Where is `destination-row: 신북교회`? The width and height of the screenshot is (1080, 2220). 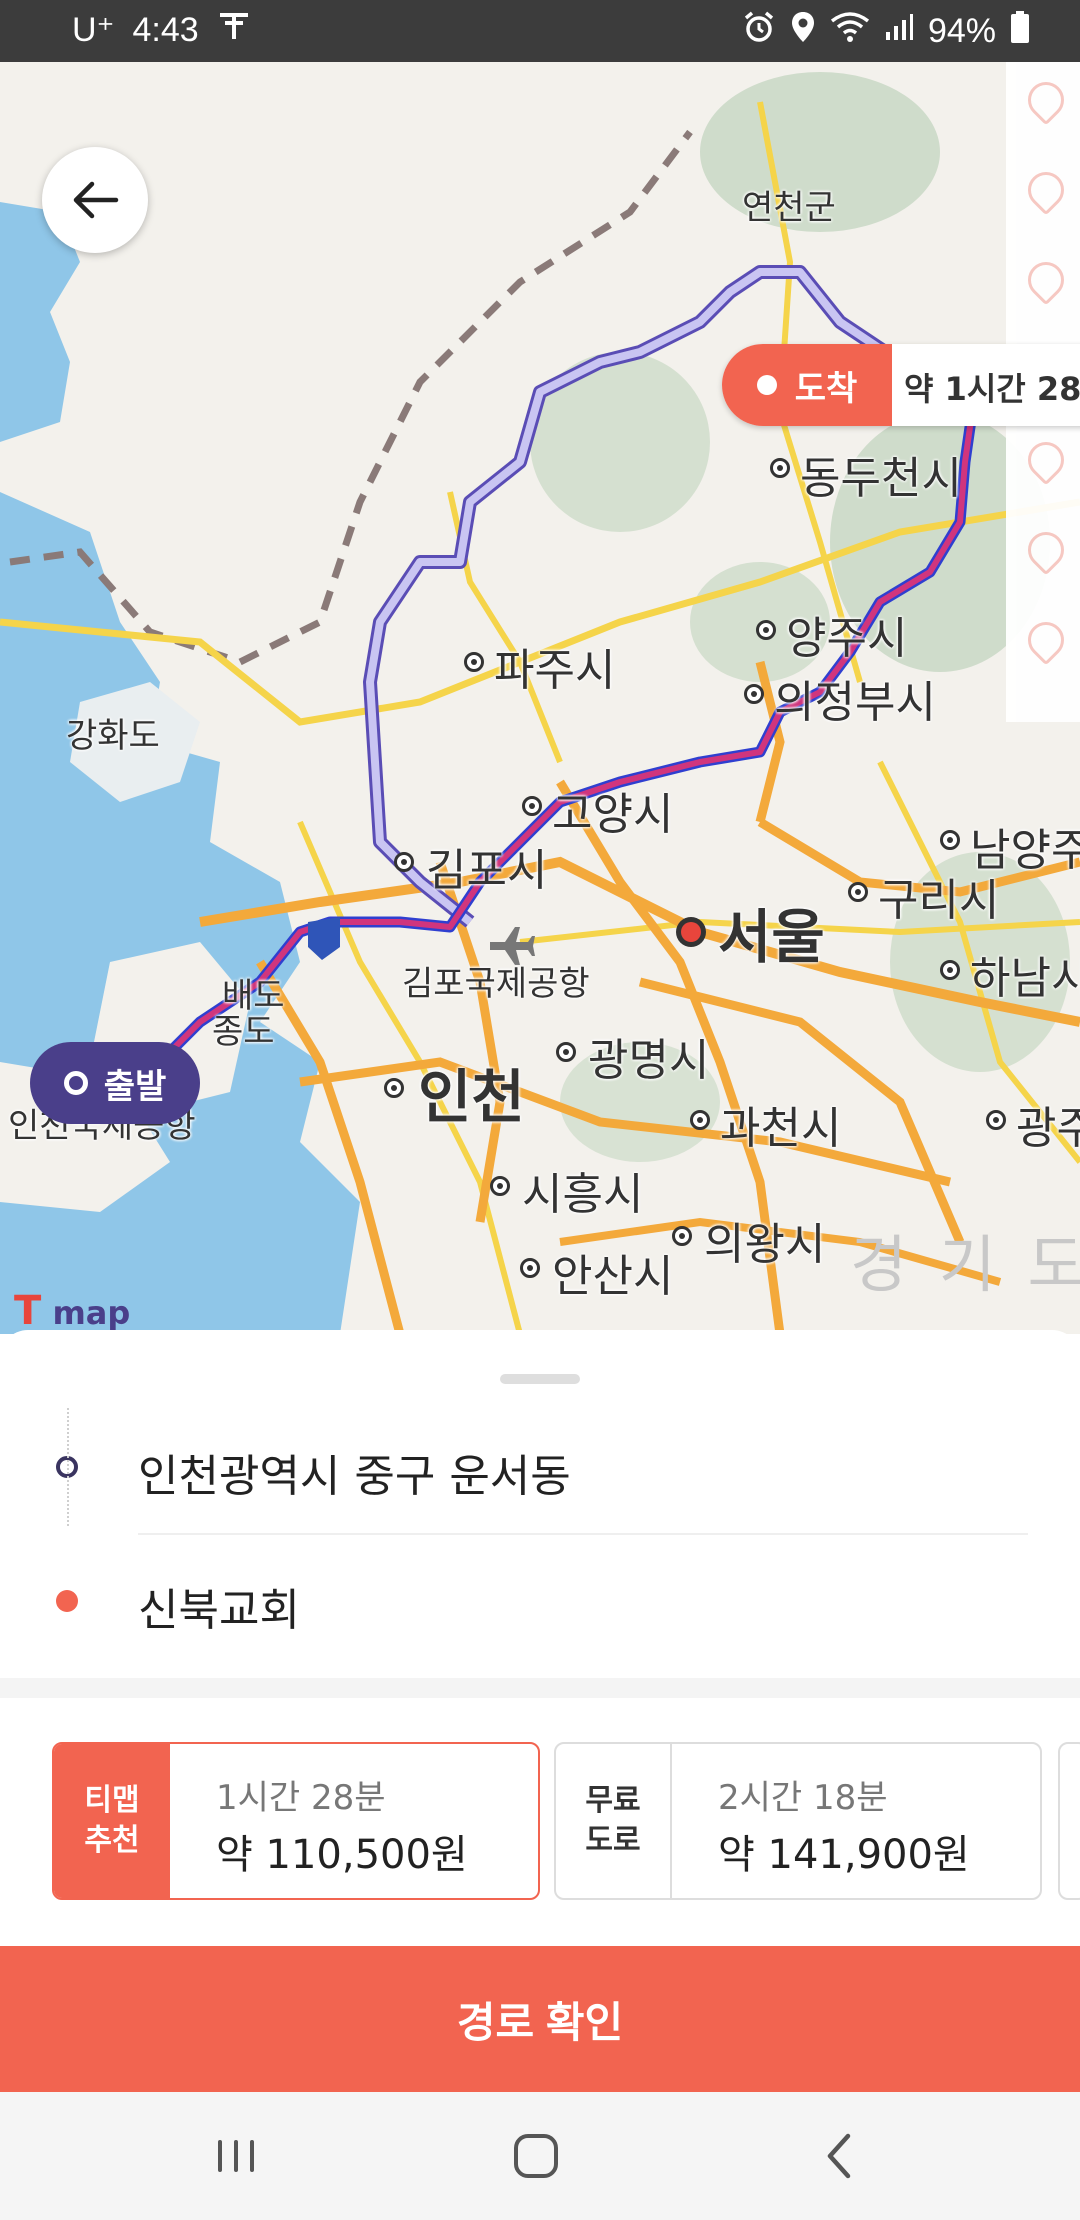
destination-row: 신북교회 is located at coordinates (540, 1600).